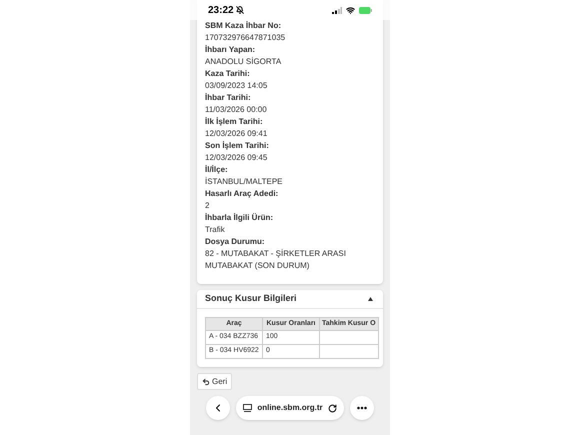 This screenshot has width=580, height=435. What do you see at coordinates (234, 122) in the screenshot?
I see `field-label: İlk İşlem Tarihi:` at bounding box center [234, 122].